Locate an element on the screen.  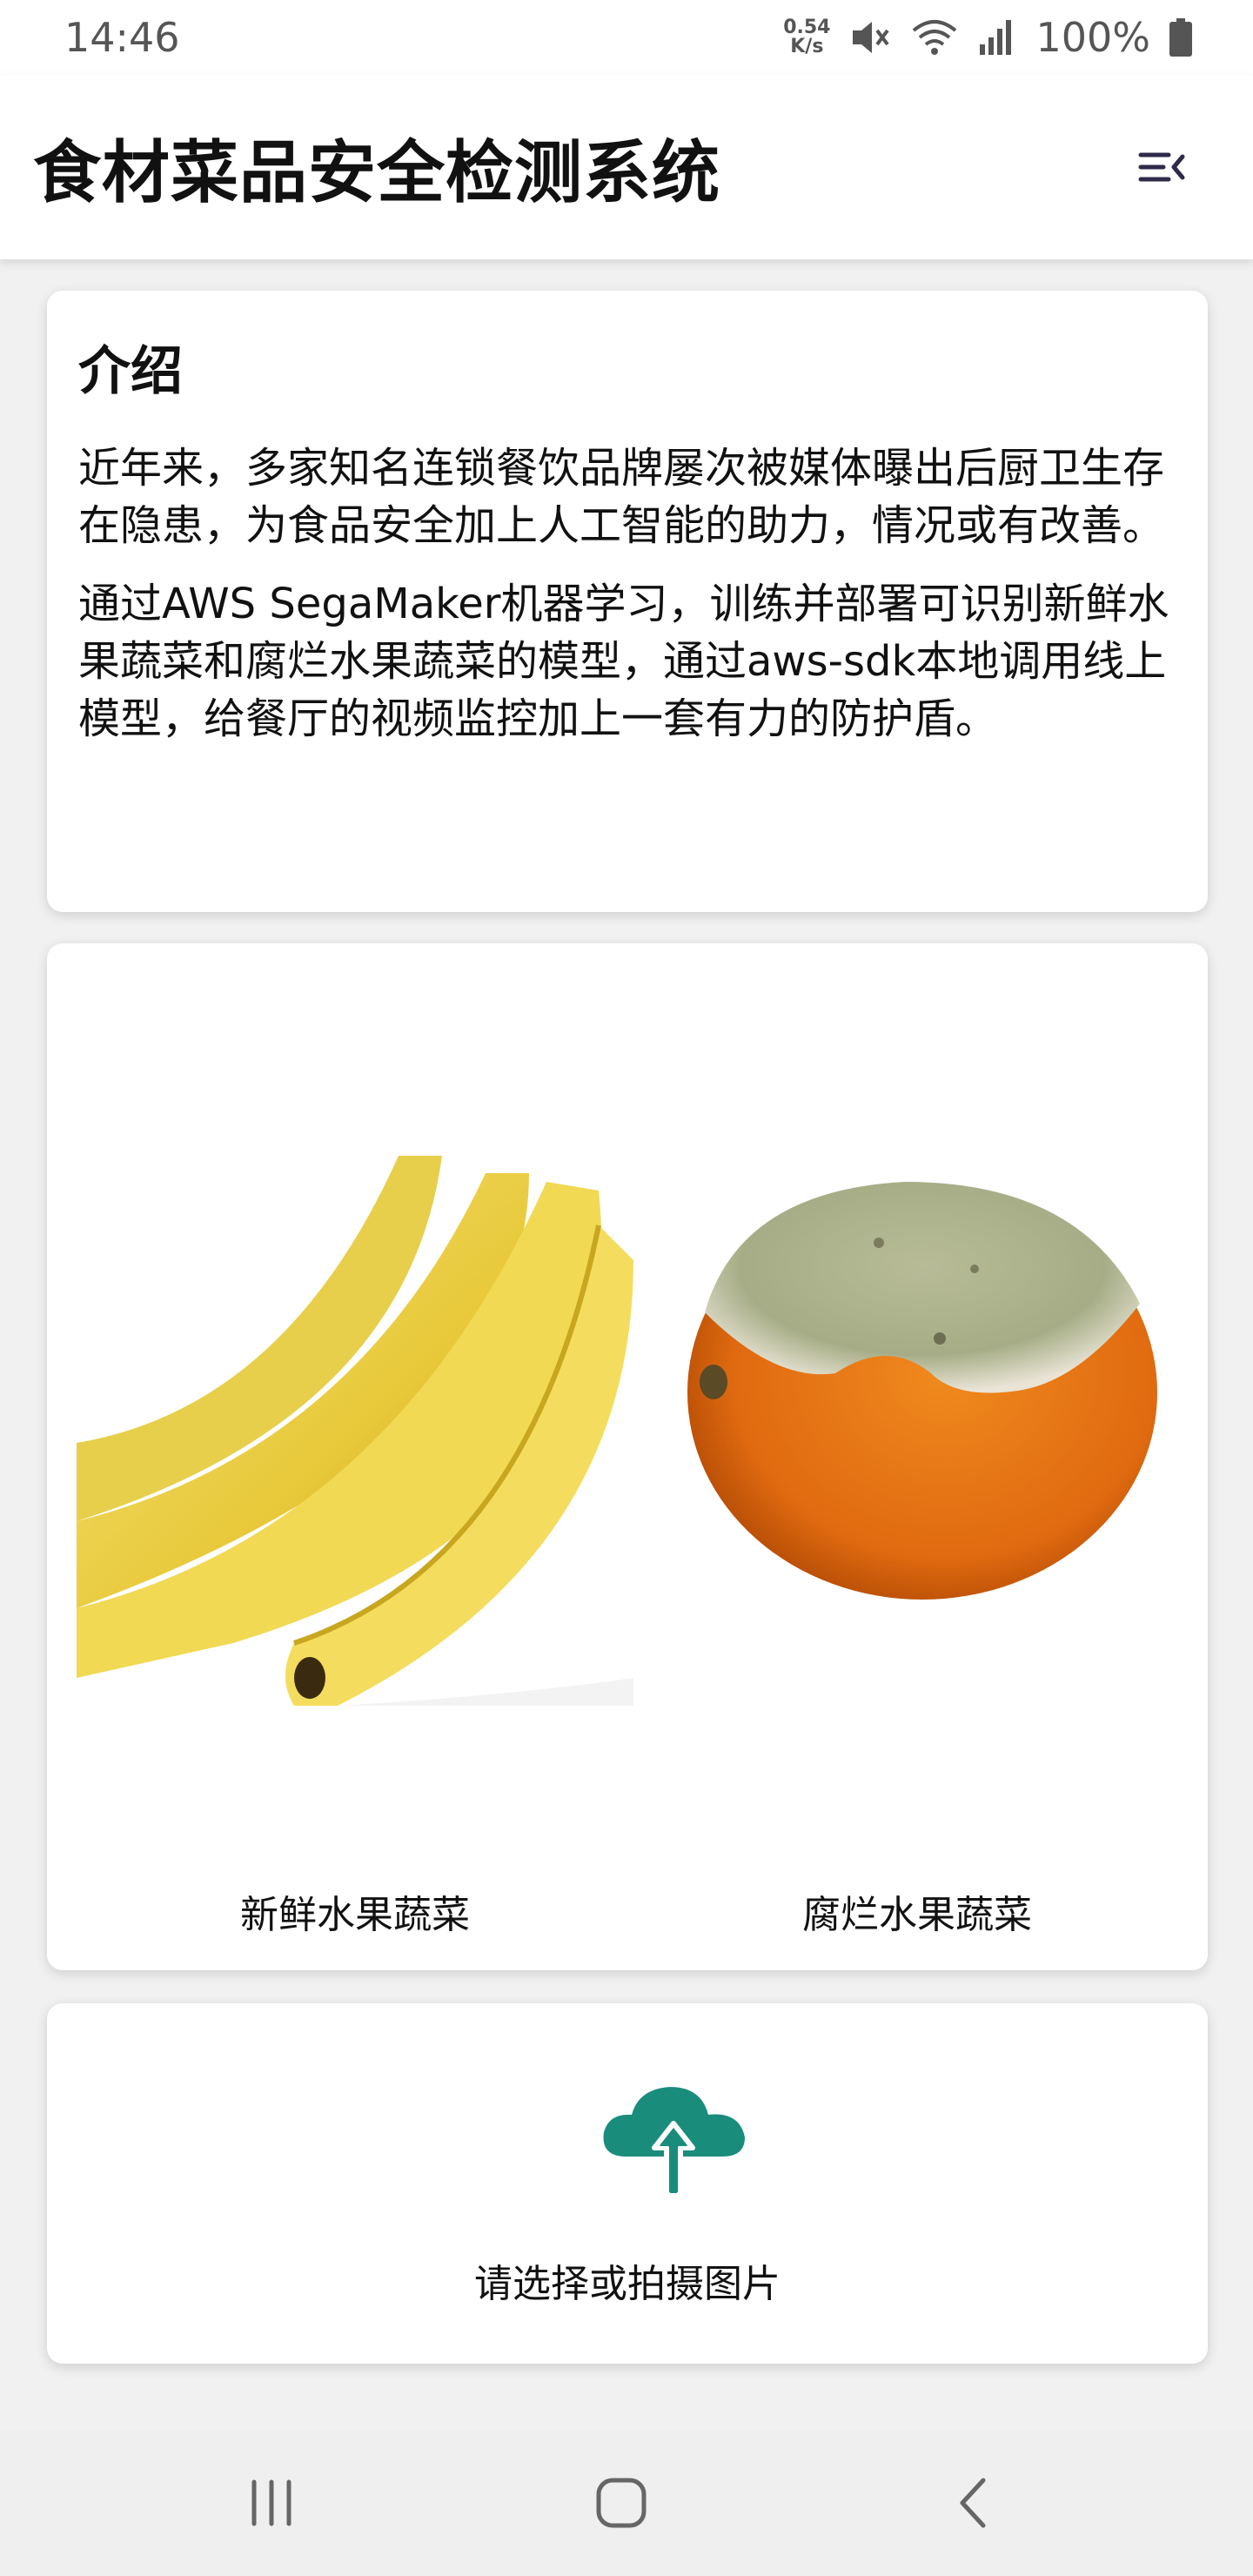
upload-card: 请选择或拍摄图片 is located at coordinates (627, 2183).